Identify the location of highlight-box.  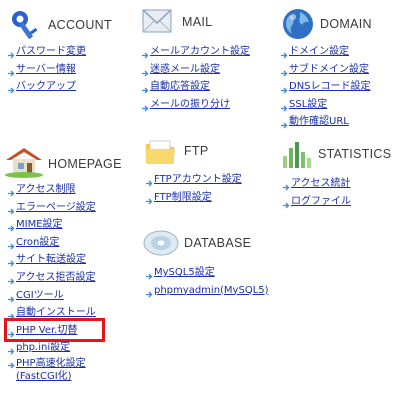
(54, 330).